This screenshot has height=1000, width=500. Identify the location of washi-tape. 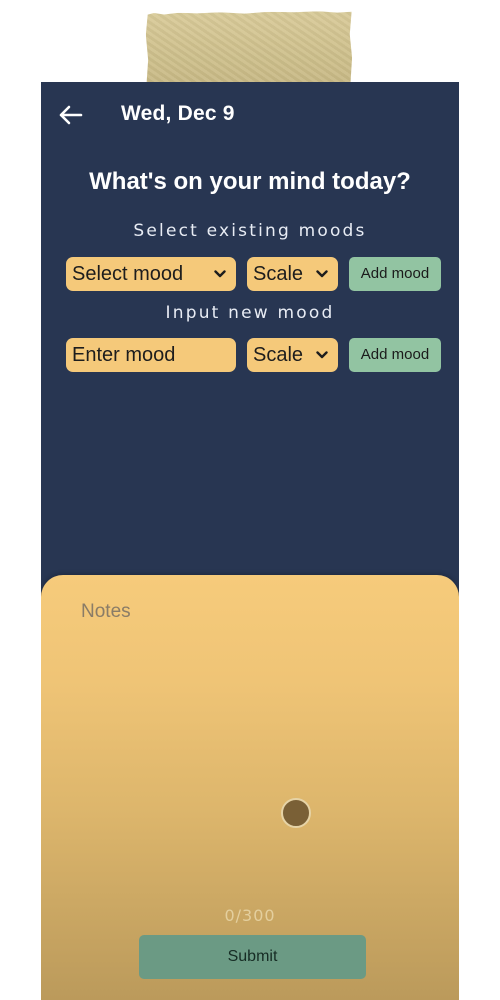
(249, 51).